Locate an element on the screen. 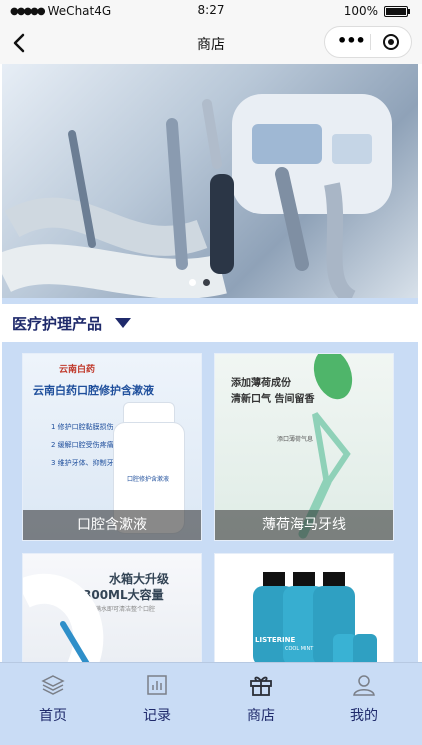 The image size is (422, 745). more-icon: ••• is located at coordinates (351, 40).